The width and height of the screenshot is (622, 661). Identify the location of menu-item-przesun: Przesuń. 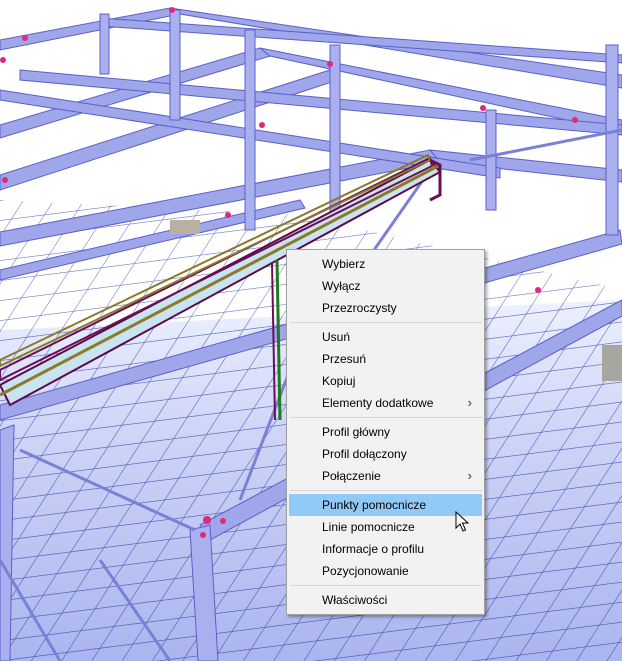
(385, 359).